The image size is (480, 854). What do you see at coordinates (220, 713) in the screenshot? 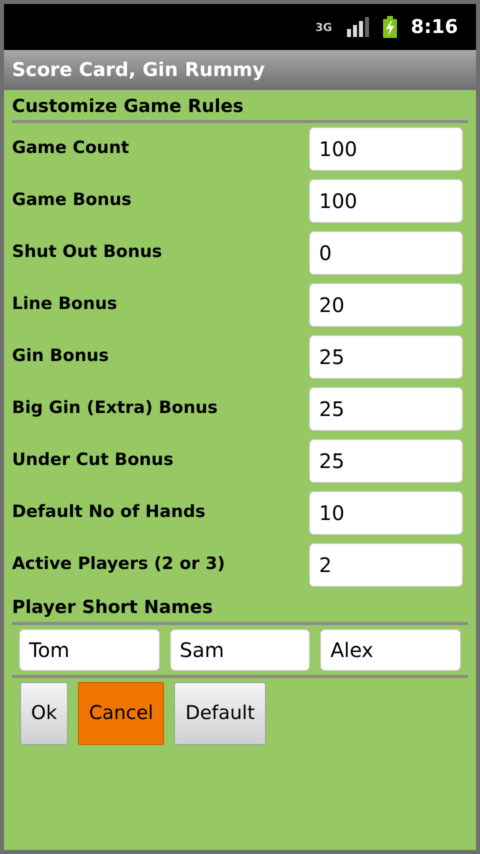
I see `action-button: Default` at bounding box center [220, 713].